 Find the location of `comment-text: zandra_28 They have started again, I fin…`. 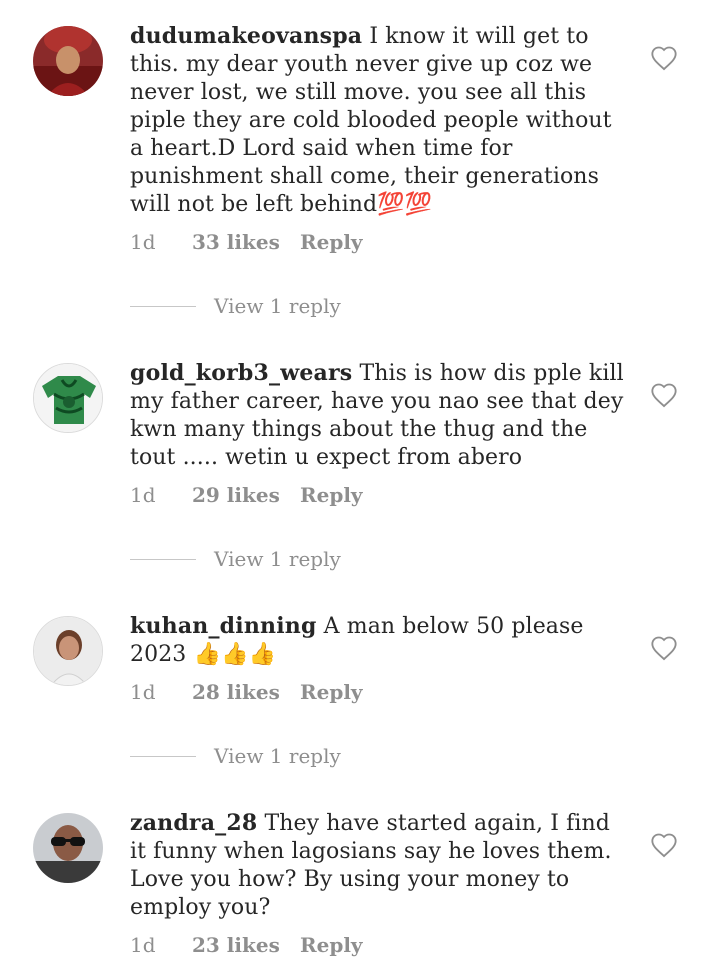

comment-text: zandra_28 They have started again, I fin… is located at coordinates (380, 865).